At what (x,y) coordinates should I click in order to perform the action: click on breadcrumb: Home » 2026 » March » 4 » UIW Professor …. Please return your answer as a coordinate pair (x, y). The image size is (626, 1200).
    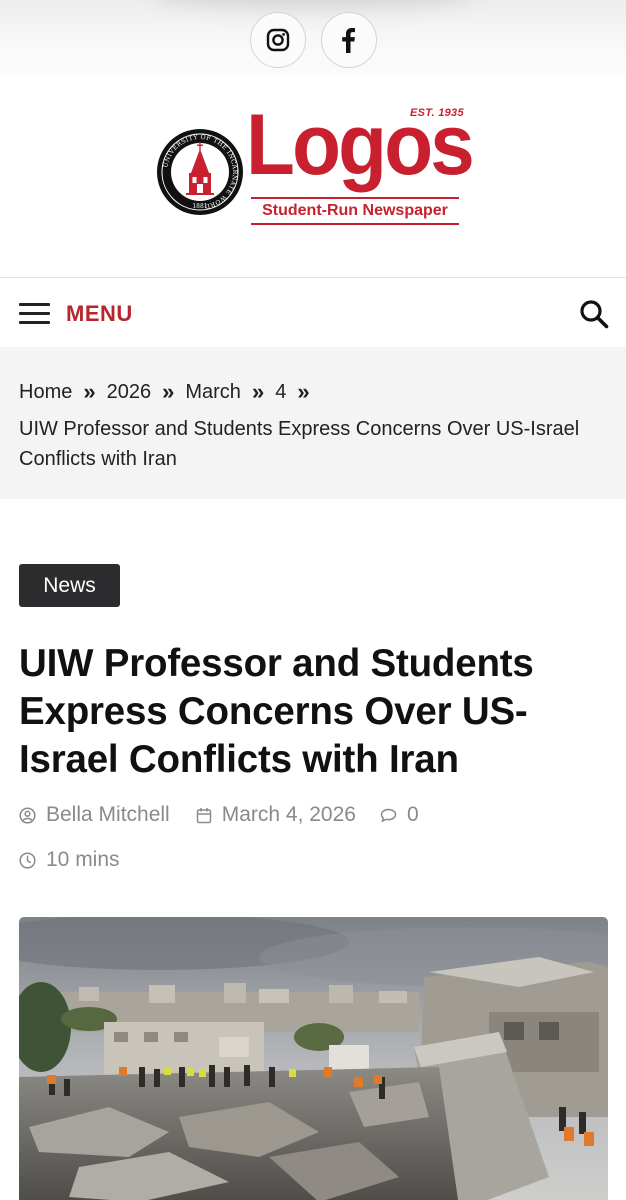
    Looking at the image, I should click on (313, 423).